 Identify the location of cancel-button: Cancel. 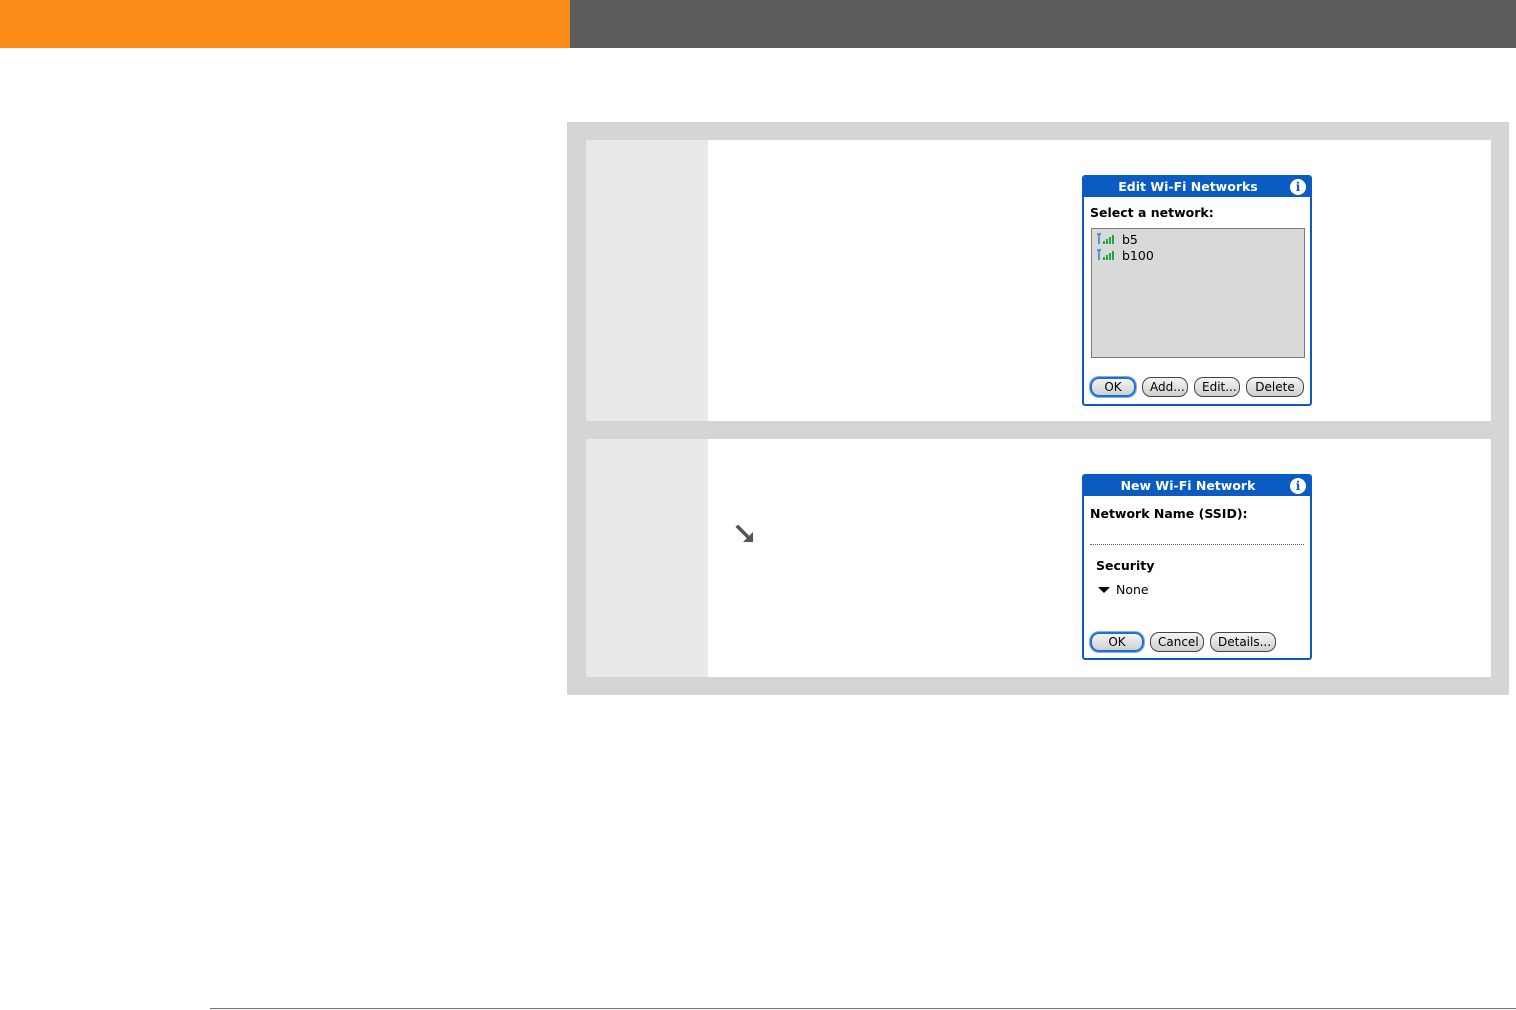
(1177, 642).